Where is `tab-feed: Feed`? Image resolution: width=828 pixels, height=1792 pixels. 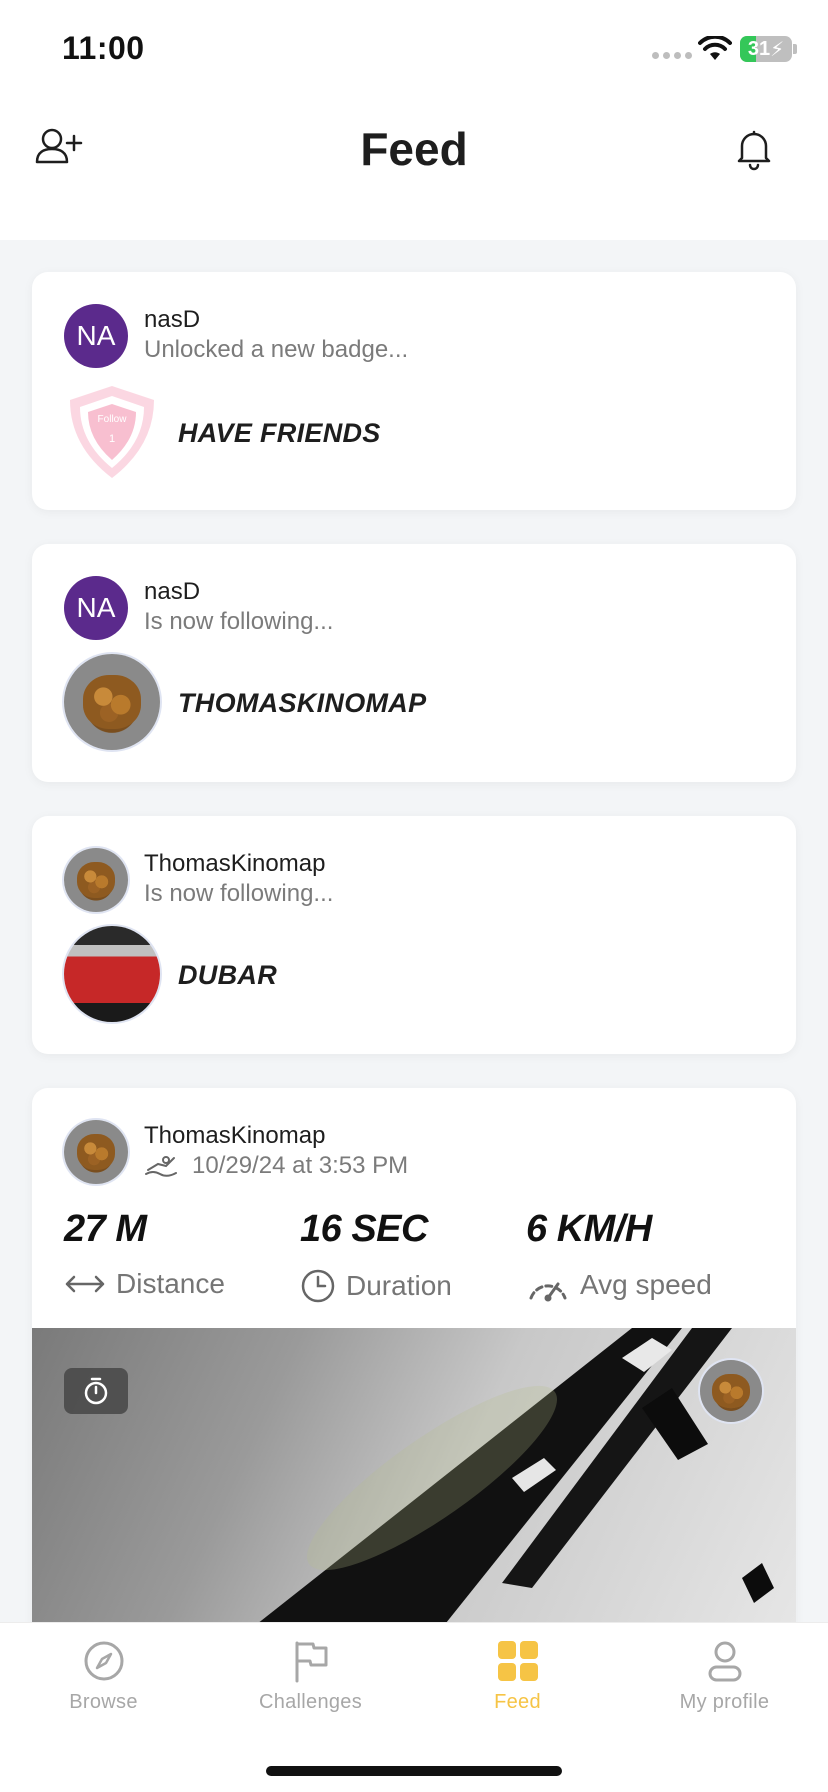 tab-feed: Feed is located at coordinates (517, 1678).